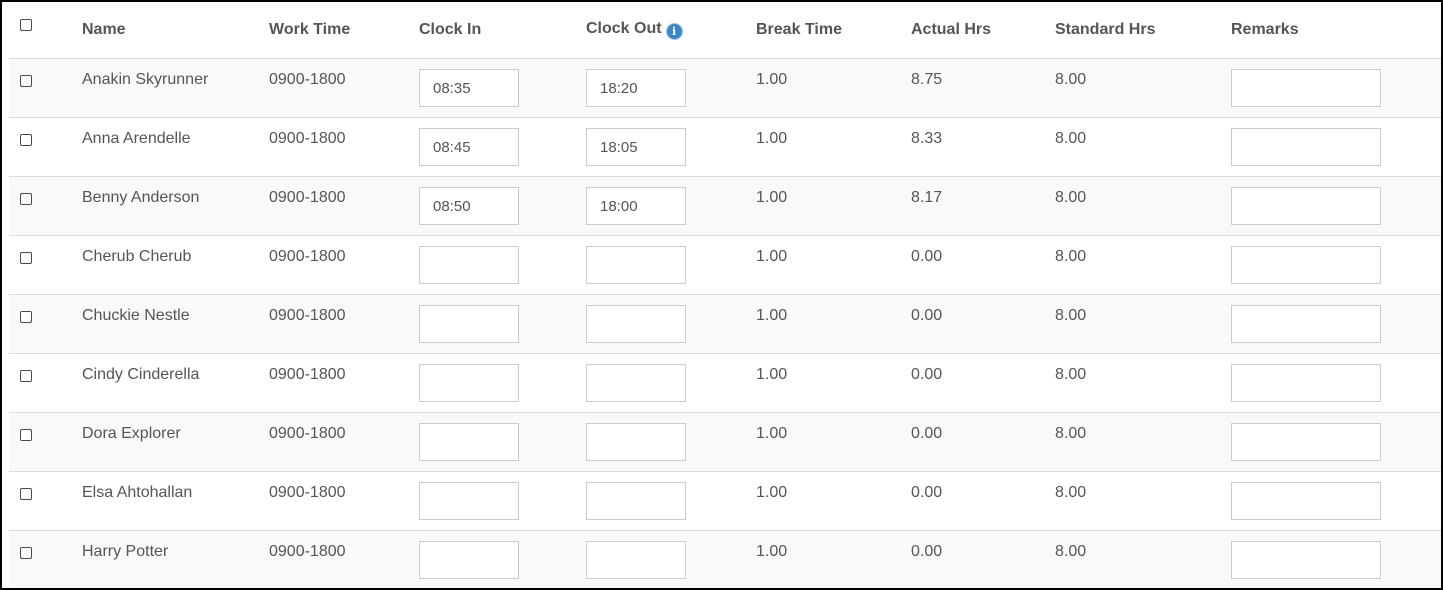 The height and width of the screenshot is (590, 1443). What do you see at coordinates (469, 147) in the screenshot?
I see `clock-in-input: 08:45` at bounding box center [469, 147].